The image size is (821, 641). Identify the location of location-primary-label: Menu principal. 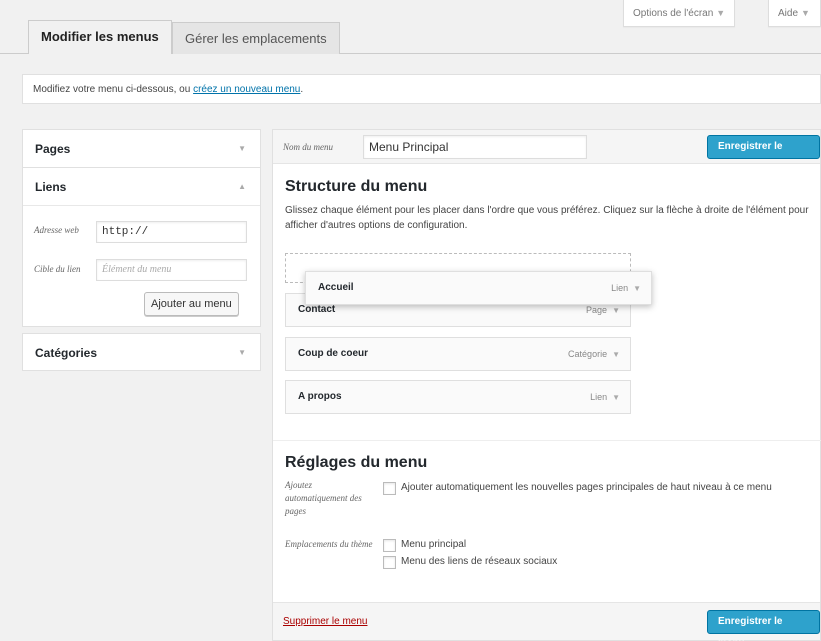
(434, 544).